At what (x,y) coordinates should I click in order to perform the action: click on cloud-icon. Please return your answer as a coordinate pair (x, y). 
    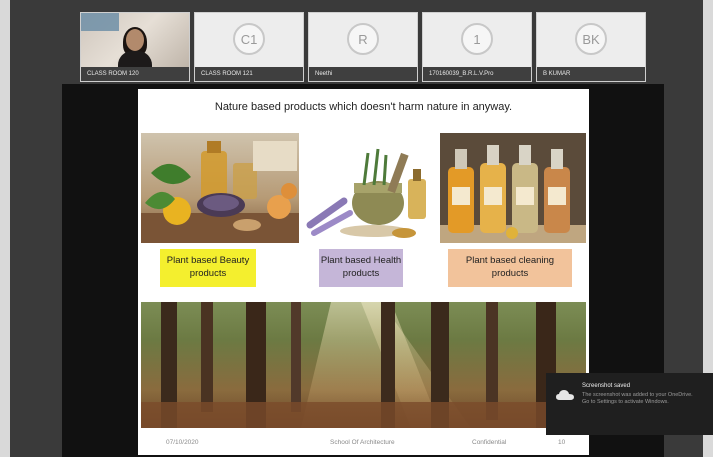
    Looking at the image, I should click on (565, 395).